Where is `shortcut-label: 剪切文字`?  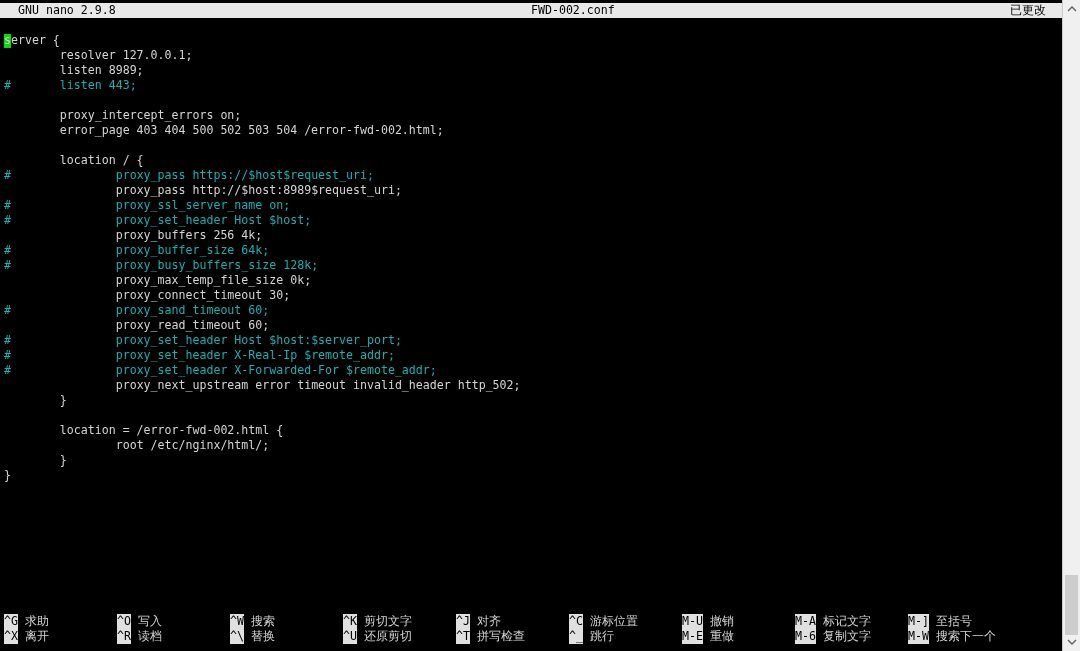
shortcut-label: 剪切文字 is located at coordinates (387, 621).